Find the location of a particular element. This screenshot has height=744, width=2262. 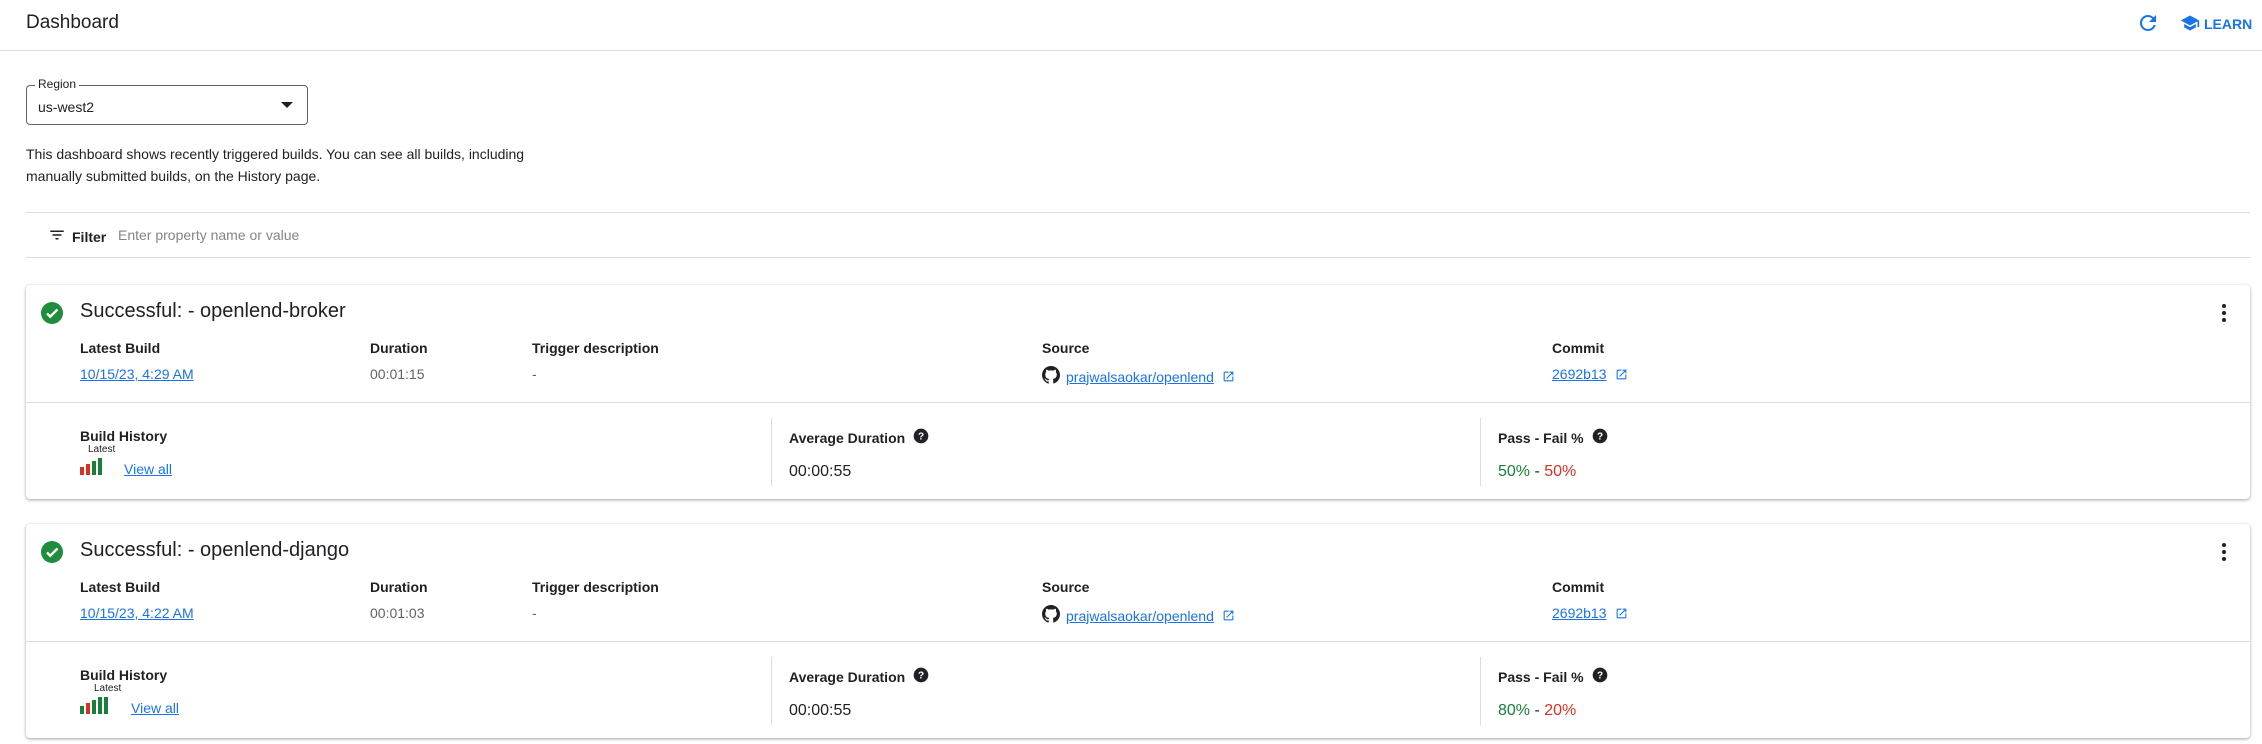

filter-input is located at coordinates (418, 235).